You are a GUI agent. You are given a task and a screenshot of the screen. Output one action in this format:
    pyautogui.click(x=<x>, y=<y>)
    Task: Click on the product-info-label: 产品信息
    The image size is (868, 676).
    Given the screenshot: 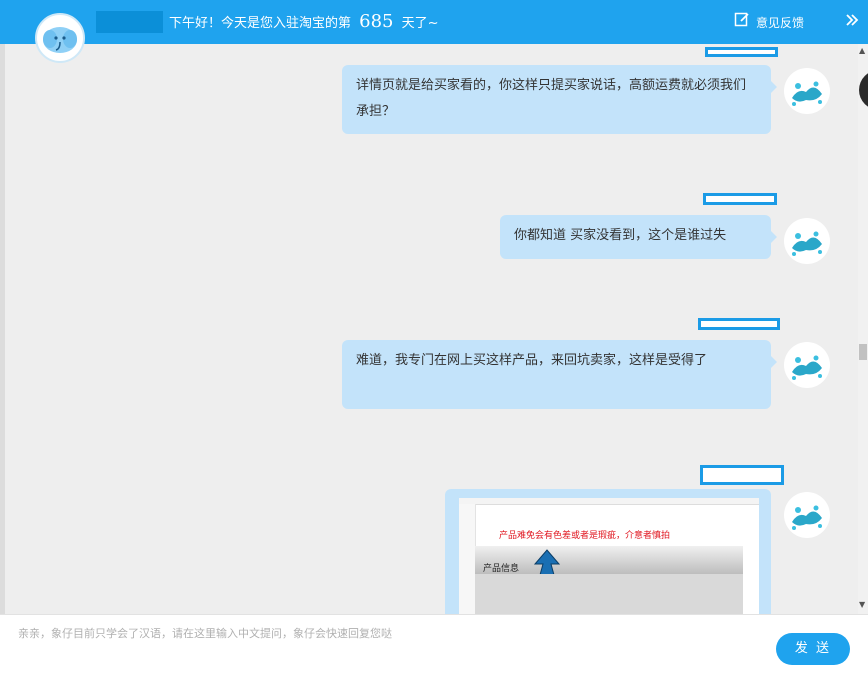 What is the action you would take?
    pyautogui.click(x=501, y=569)
    